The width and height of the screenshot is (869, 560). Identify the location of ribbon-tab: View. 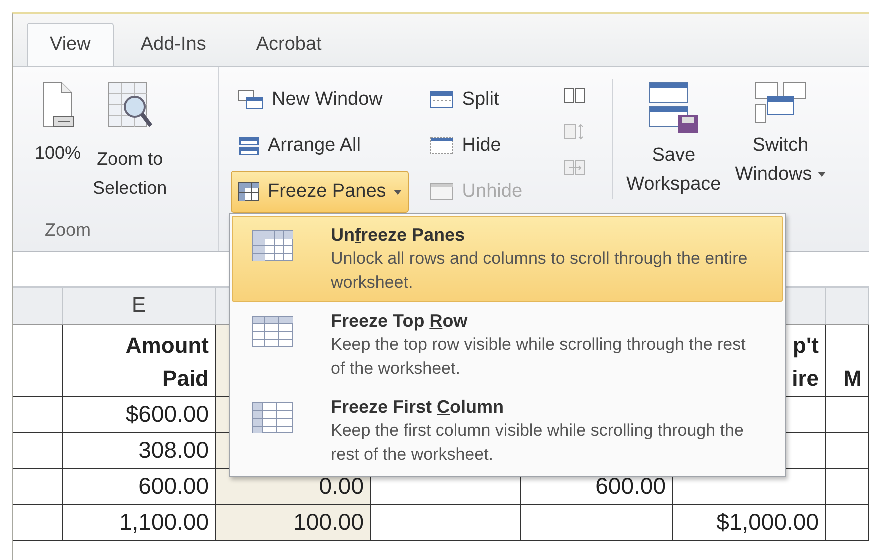
(70, 44).